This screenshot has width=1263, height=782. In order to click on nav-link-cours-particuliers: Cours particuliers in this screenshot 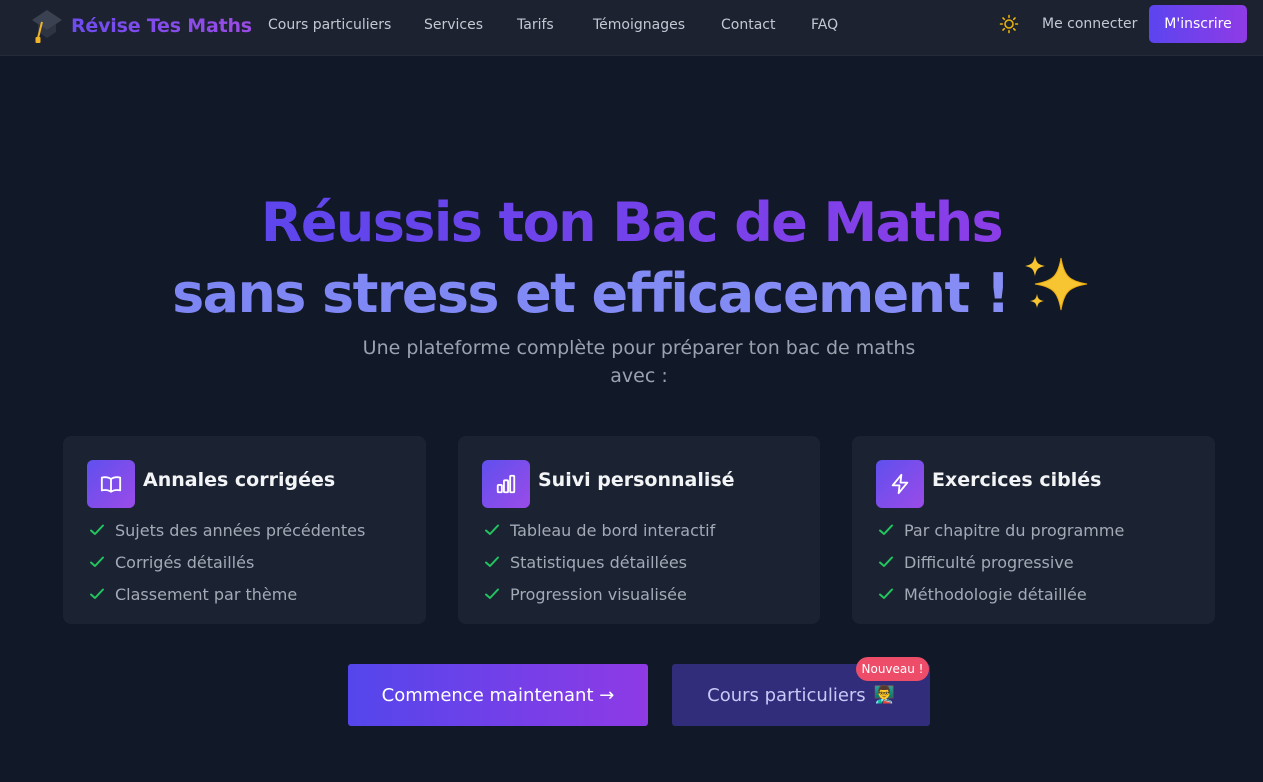, I will do `click(329, 25)`.